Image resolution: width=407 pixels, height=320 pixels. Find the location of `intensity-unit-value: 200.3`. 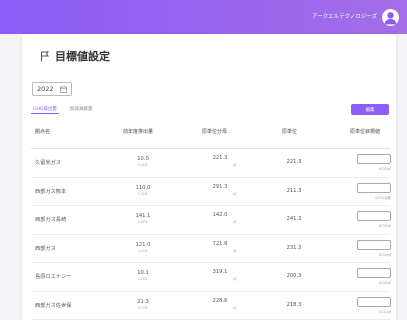

intensity-unit-value: 200.3 is located at coordinates (294, 276).